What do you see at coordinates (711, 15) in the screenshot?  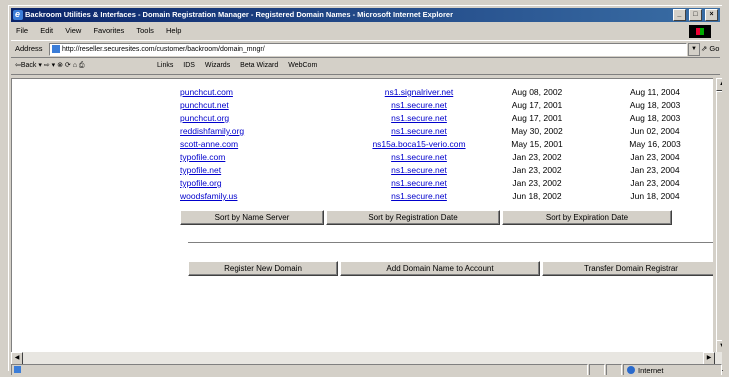 I see `close-button: ×` at bounding box center [711, 15].